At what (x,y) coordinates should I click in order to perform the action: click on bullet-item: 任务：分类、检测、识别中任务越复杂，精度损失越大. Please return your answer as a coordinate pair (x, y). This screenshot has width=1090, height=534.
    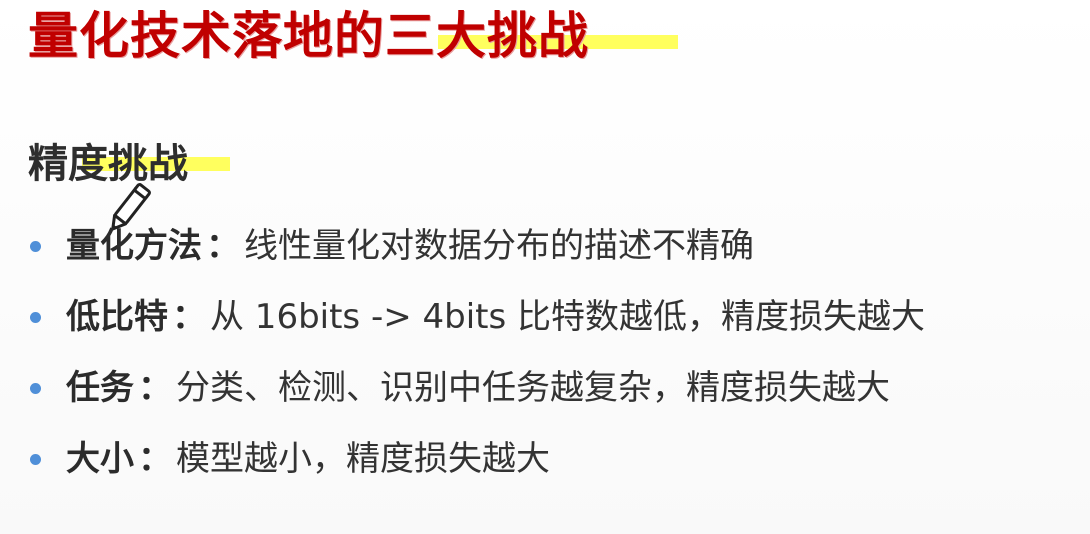
    Looking at the image, I should click on (558, 391).